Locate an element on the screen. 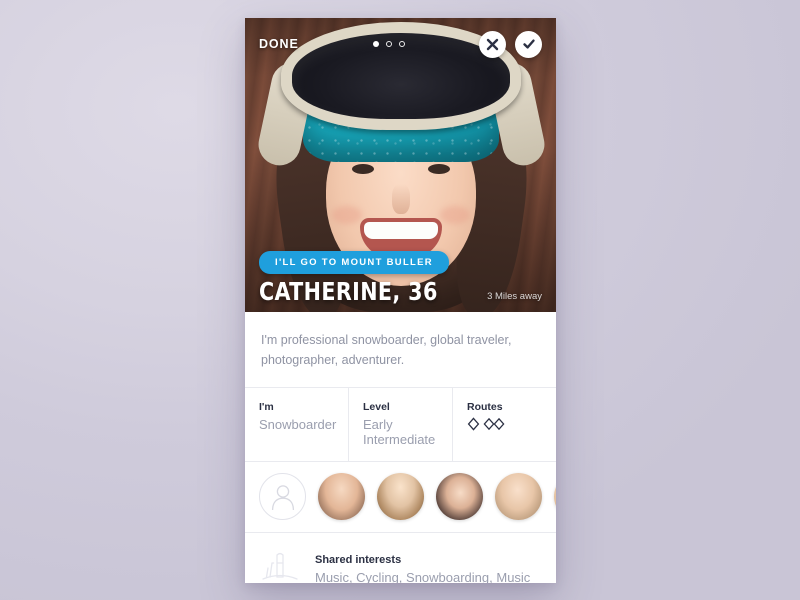 The image size is (800, 600). info-value-im: Snowboarder is located at coordinates (298, 424).